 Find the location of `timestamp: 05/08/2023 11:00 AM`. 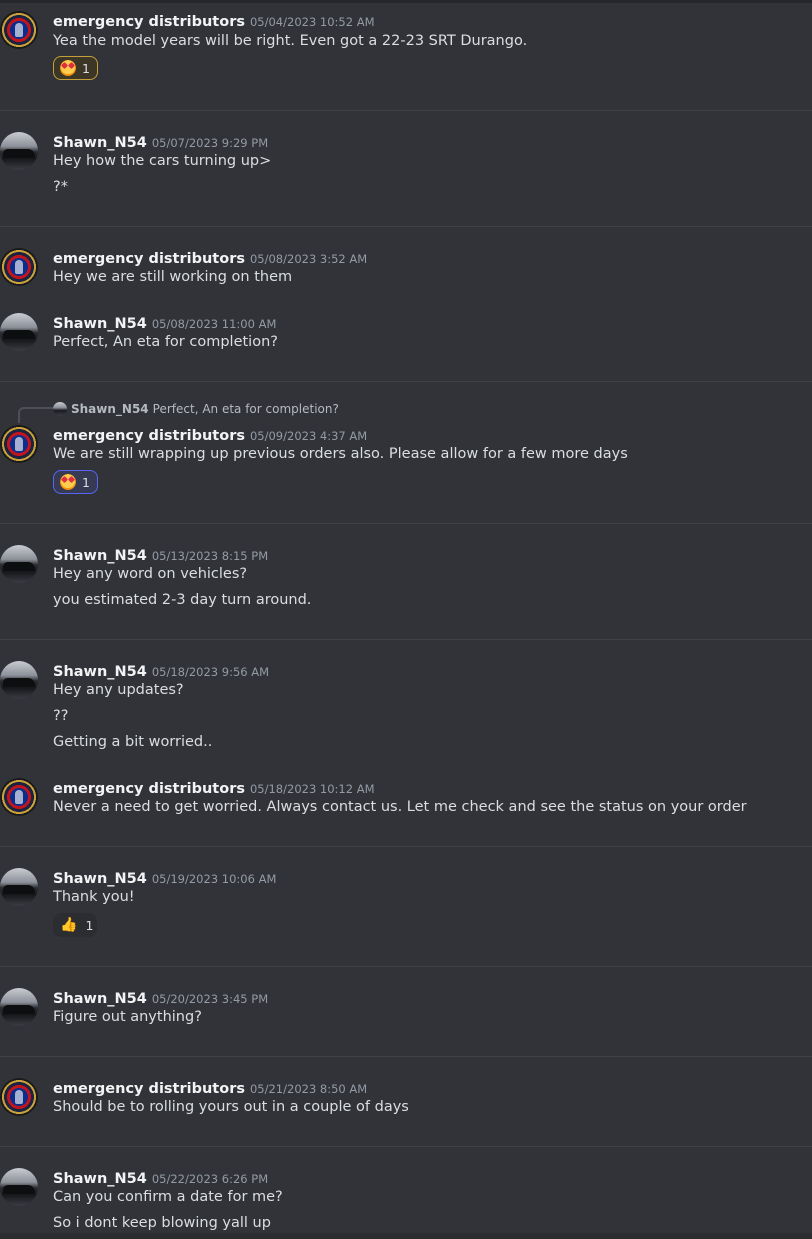

timestamp: 05/08/2023 11:00 AM is located at coordinates (214, 324).